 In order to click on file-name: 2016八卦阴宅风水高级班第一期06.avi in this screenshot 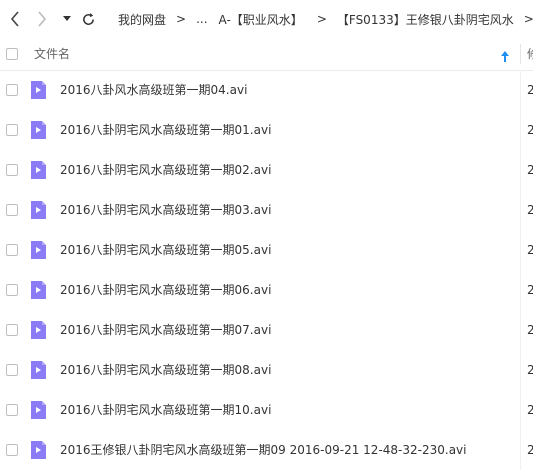, I will do `click(165, 290)`.